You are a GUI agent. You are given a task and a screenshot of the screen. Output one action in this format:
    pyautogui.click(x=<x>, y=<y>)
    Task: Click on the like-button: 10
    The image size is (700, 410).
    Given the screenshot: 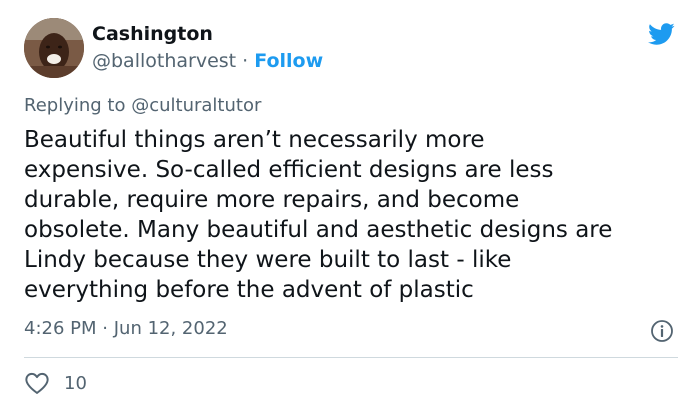 What is the action you would take?
    pyautogui.click(x=55, y=383)
    